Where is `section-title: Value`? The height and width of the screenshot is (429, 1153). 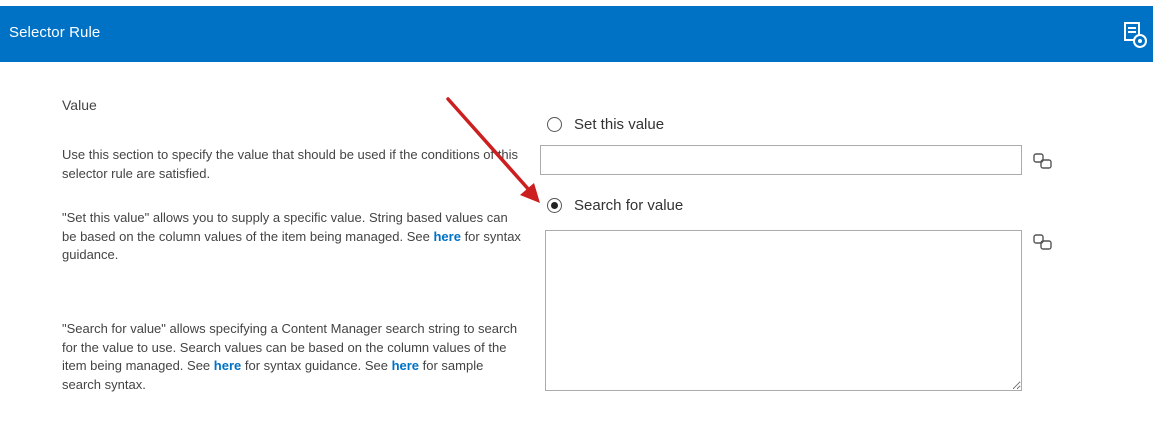
section-title: Value is located at coordinates (79, 105).